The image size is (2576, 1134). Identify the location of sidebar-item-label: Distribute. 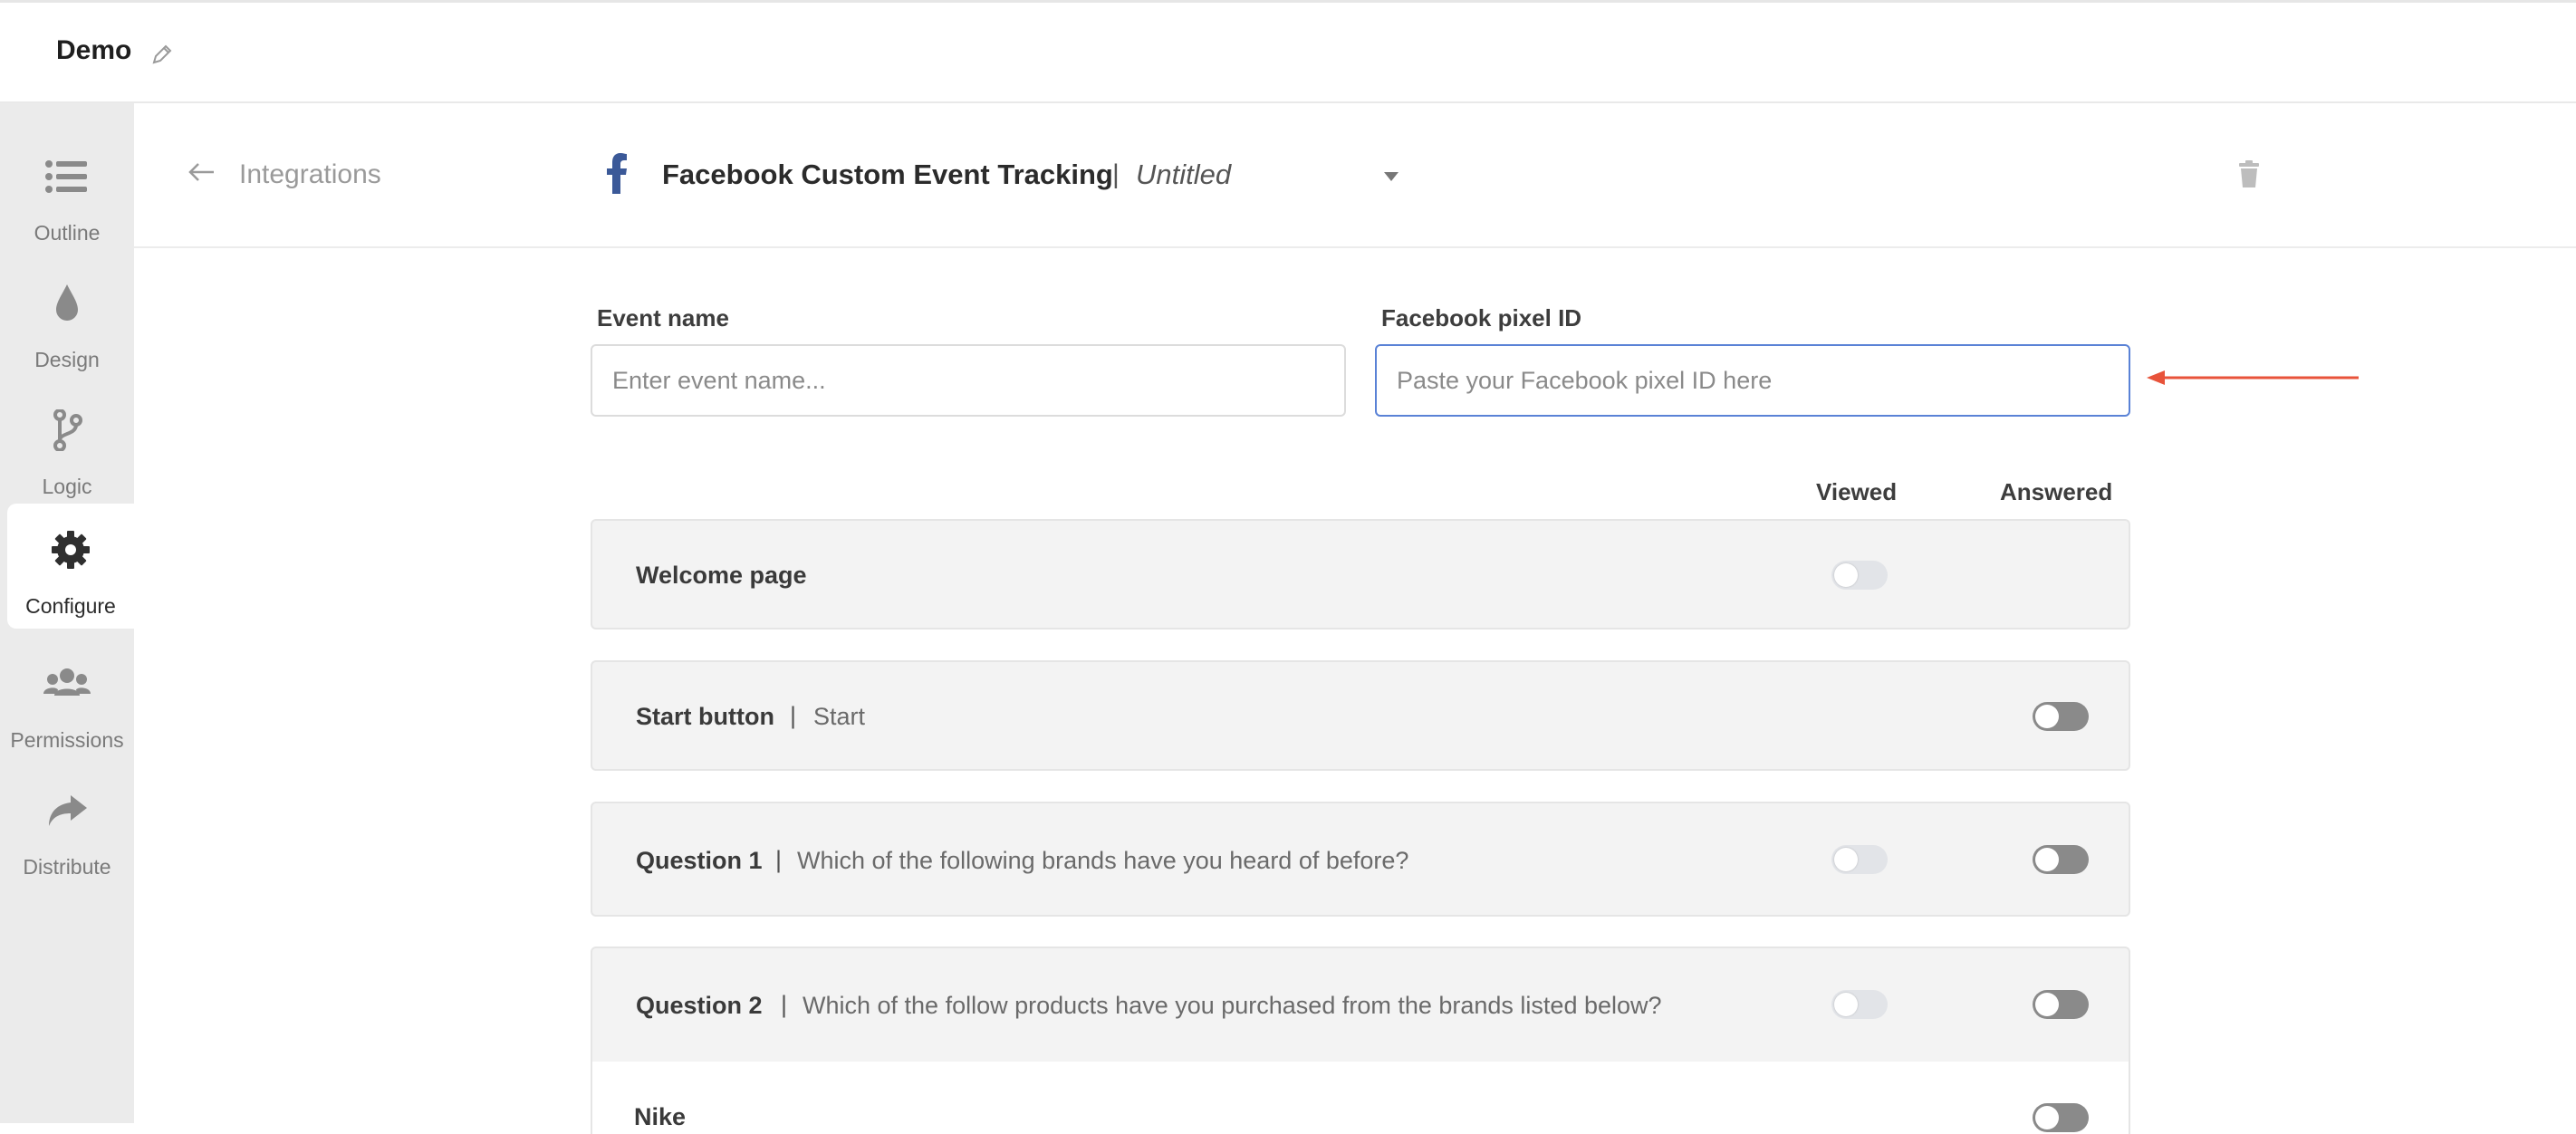
(67, 867).